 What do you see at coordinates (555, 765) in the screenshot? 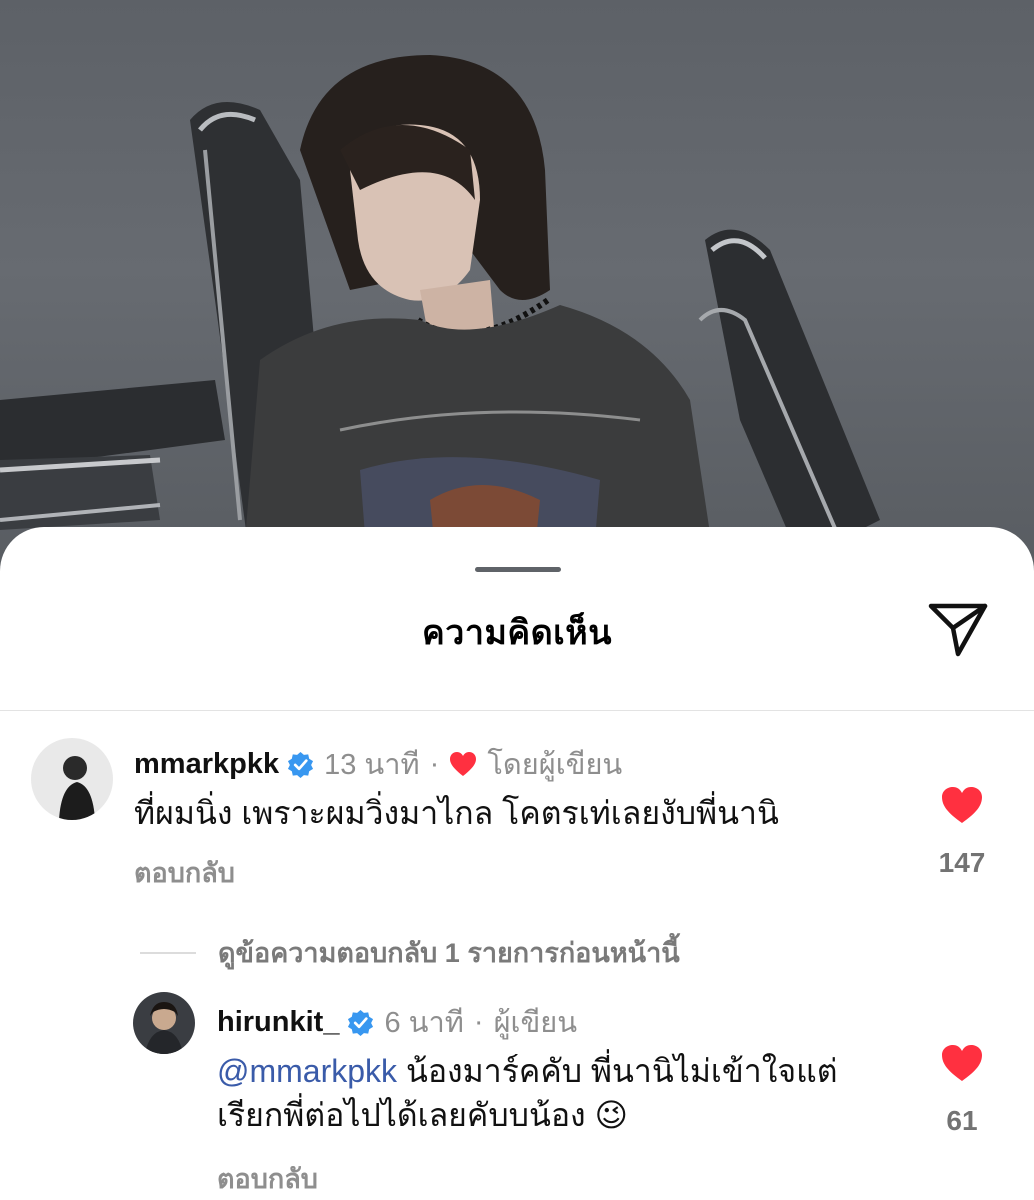
I see `author-liked-label: โดยผู้เขียน` at bounding box center [555, 765].